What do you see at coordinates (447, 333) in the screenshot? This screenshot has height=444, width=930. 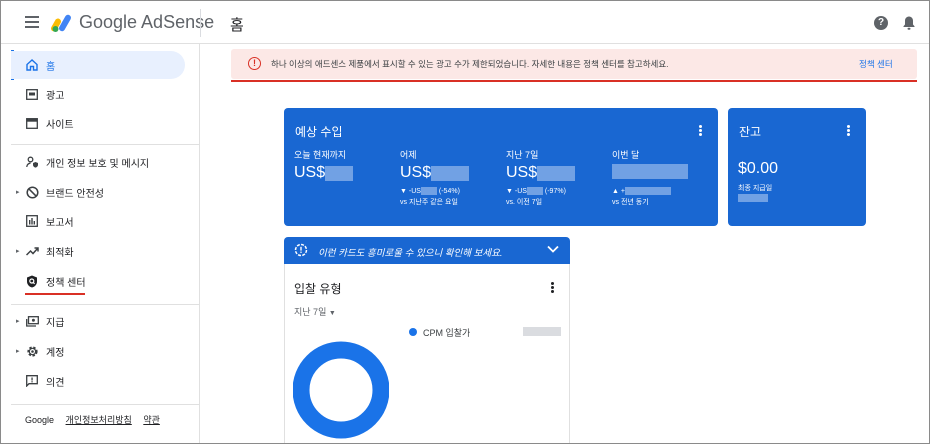 I see `legend-label: CPM 입찰가` at bounding box center [447, 333].